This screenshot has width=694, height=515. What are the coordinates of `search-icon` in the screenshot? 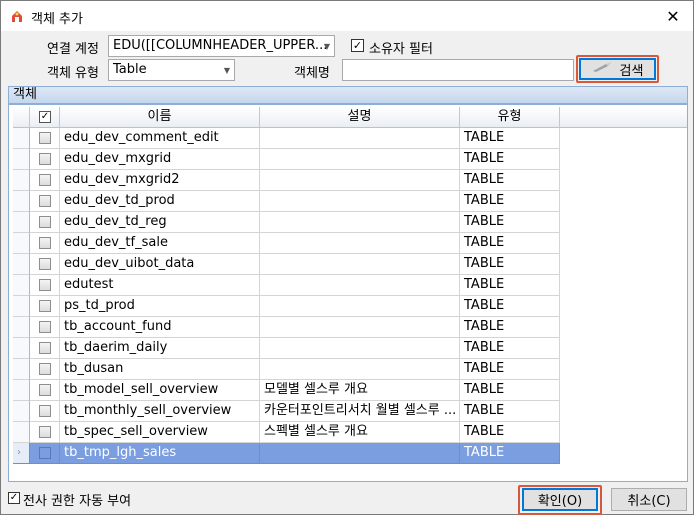 It's located at (603, 69).